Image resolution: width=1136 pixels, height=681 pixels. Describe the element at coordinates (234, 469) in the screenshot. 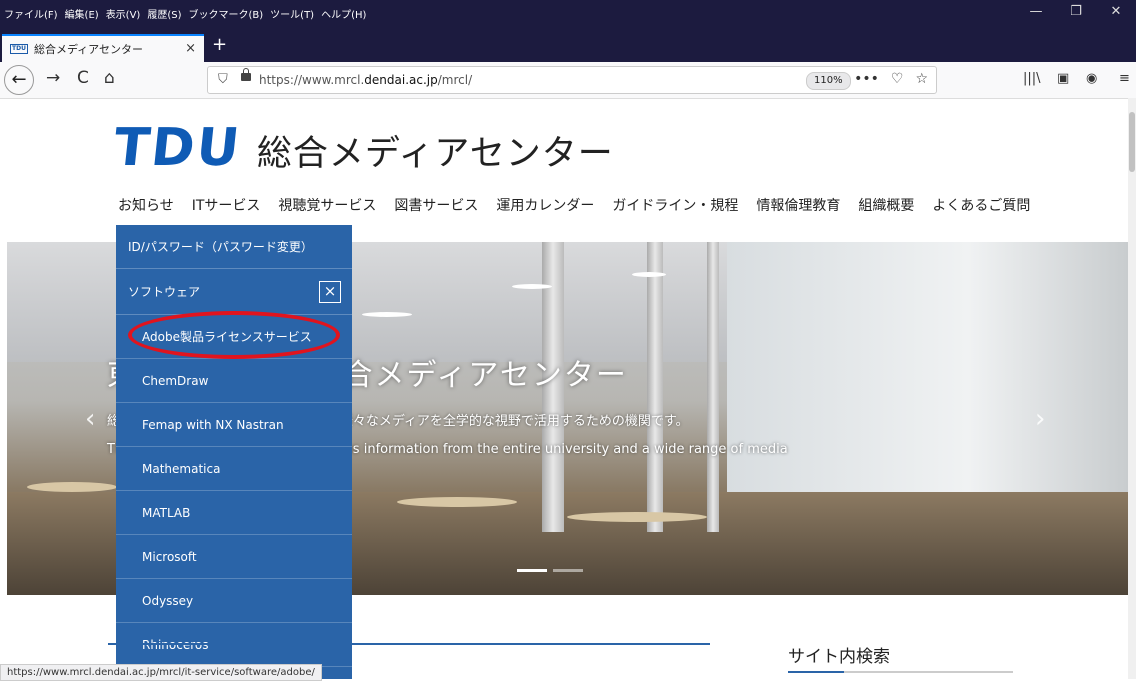

I see `menu-mathematica: Mathematica` at that location.